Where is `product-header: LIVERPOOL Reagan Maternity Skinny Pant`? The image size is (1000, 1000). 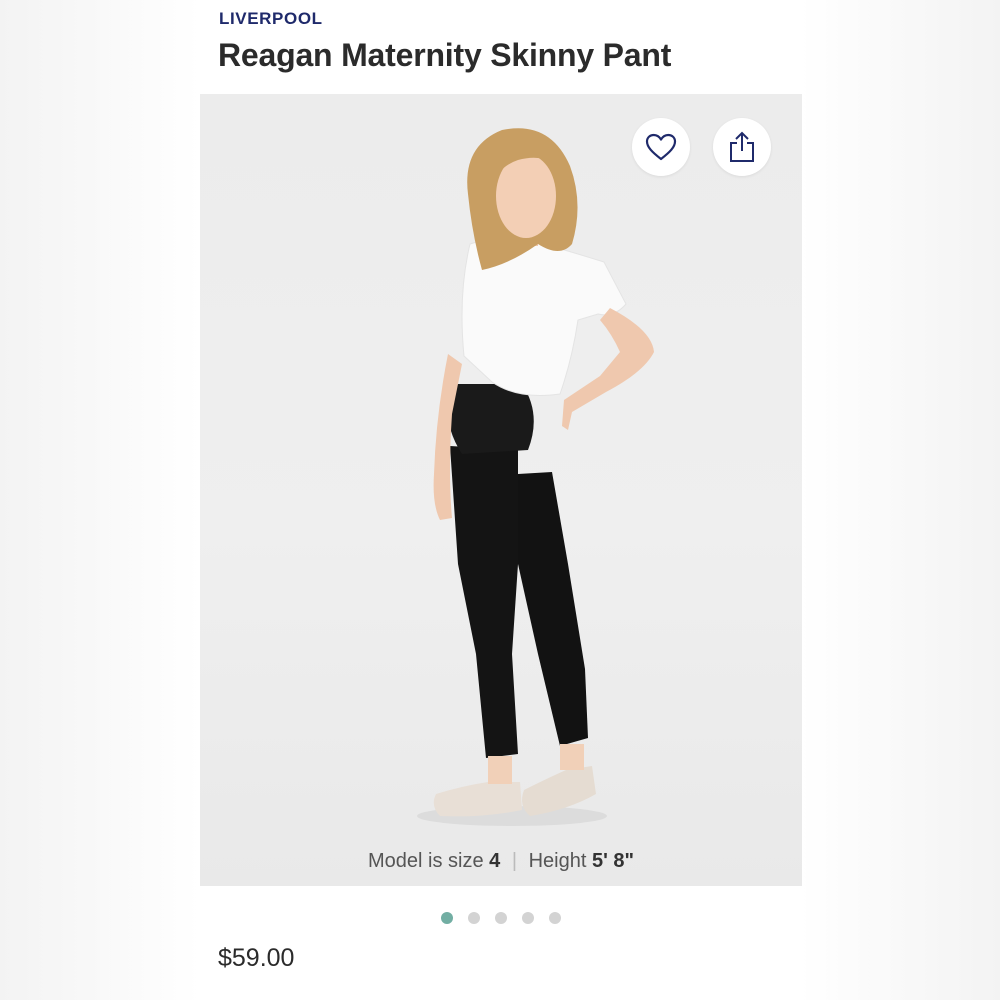 product-header: LIVERPOOL Reagan Maternity Skinny Pant is located at coordinates (501, 47).